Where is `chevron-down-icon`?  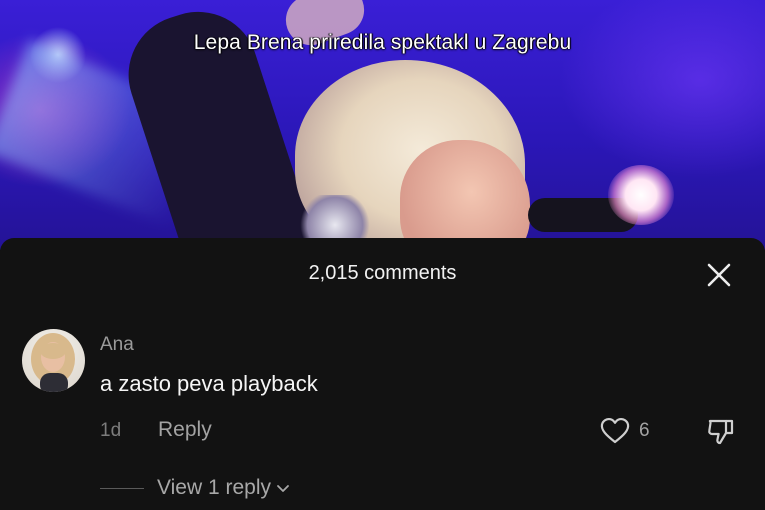 chevron-down-icon is located at coordinates (283, 488).